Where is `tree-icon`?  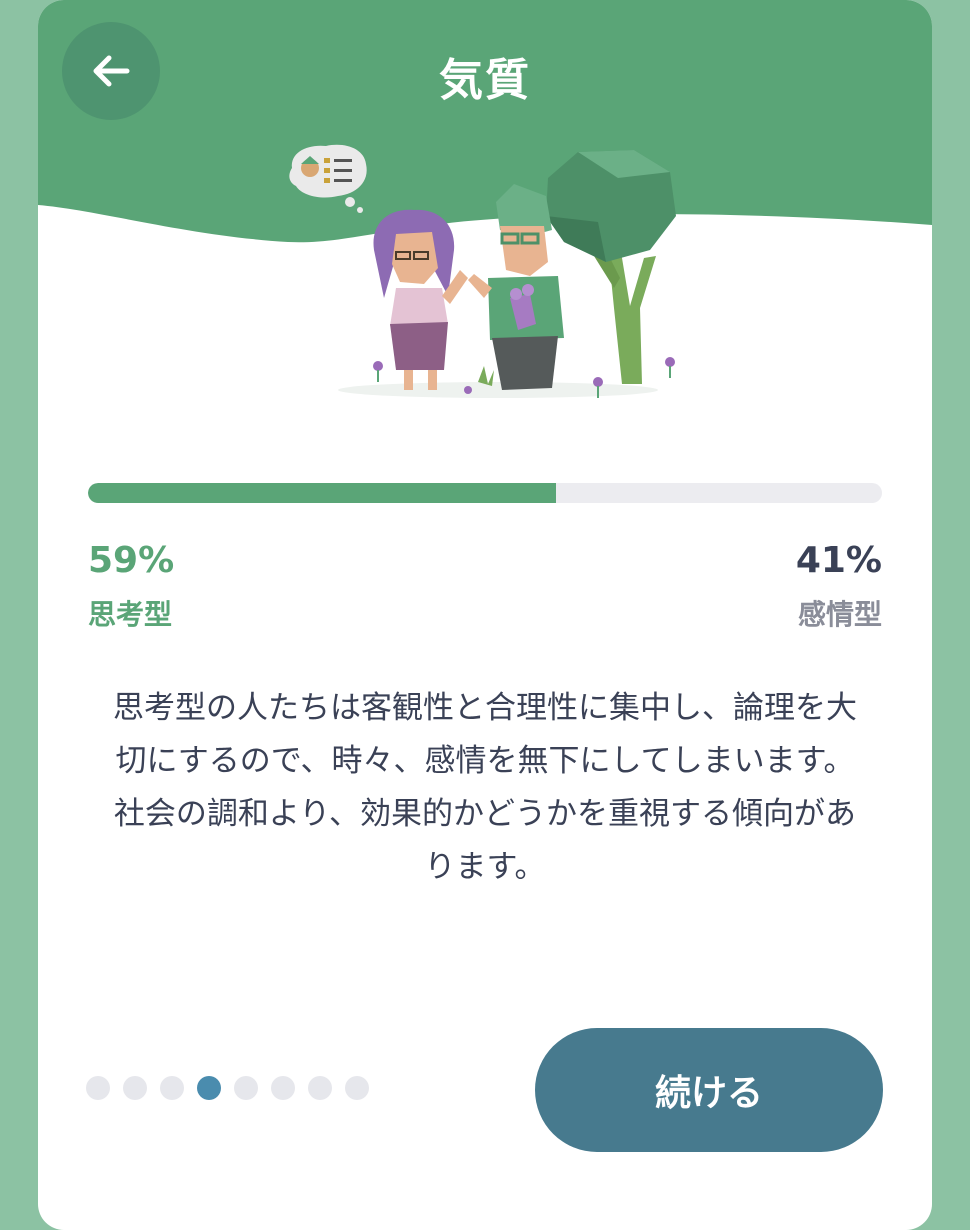 tree-icon is located at coordinates (611, 267).